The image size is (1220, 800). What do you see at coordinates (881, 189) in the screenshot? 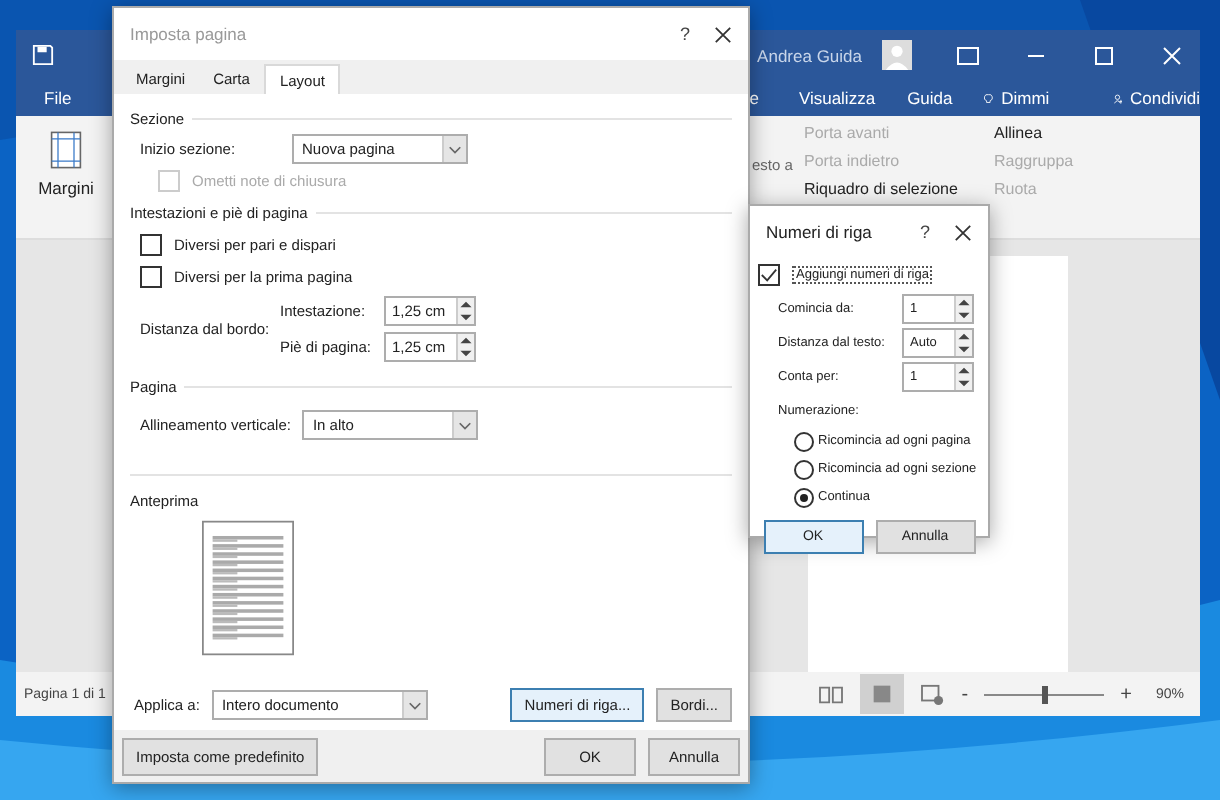
I see `ribbon-button: Riquadro di selezione` at bounding box center [881, 189].